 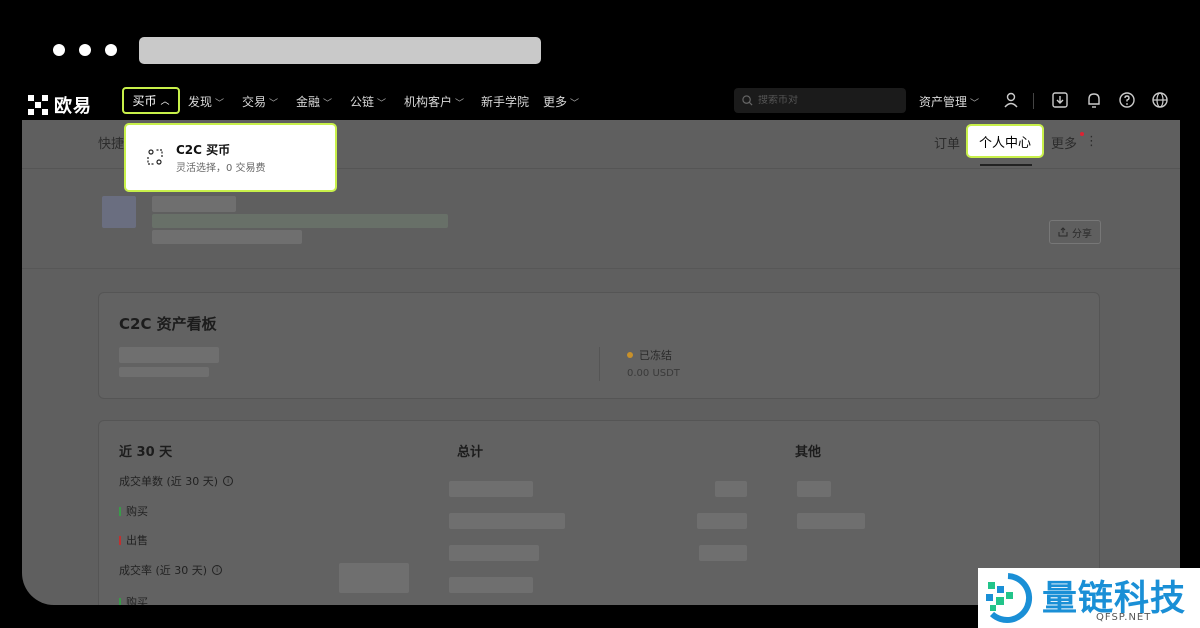 What do you see at coordinates (144, 101) in the screenshot?
I see `nav-buy-label: 买币` at bounding box center [144, 101].